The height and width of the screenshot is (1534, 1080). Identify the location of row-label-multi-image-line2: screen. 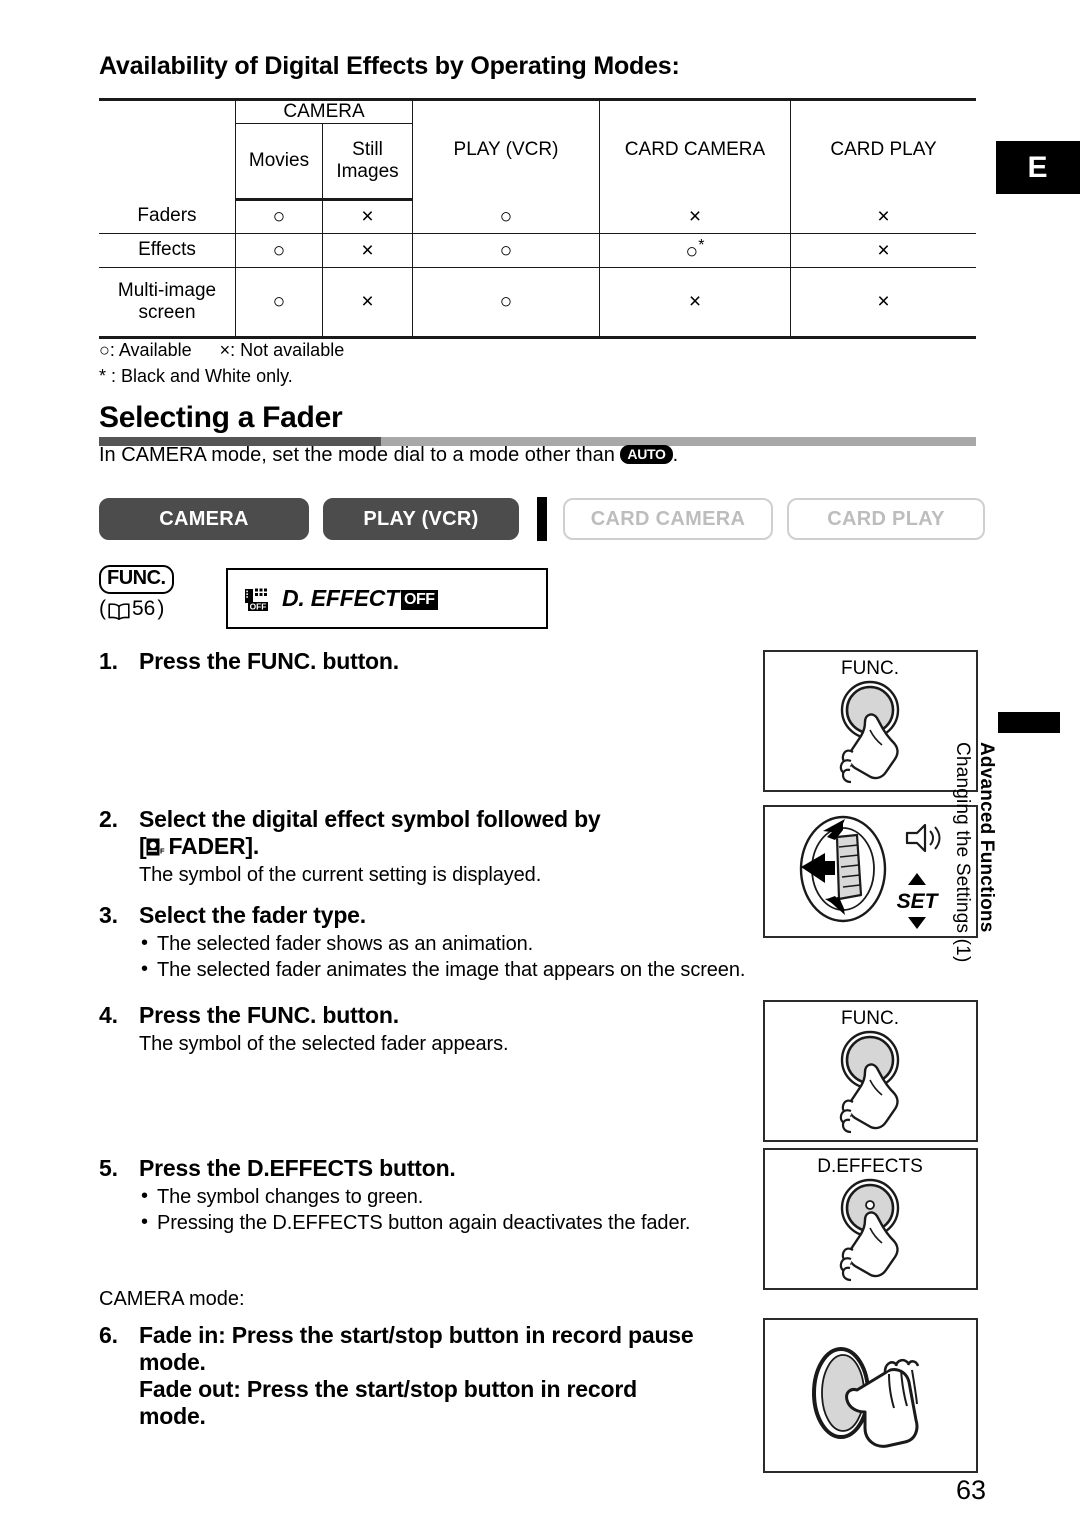
(167, 312).